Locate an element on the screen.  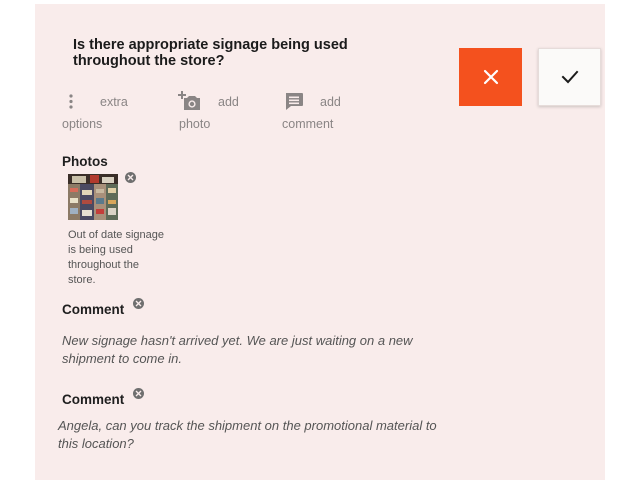
remove-photo-button is located at coordinates (130, 177).